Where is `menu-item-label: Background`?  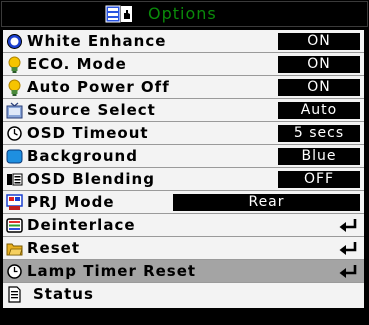 menu-item-label: Background is located at coordinates (82, 156).